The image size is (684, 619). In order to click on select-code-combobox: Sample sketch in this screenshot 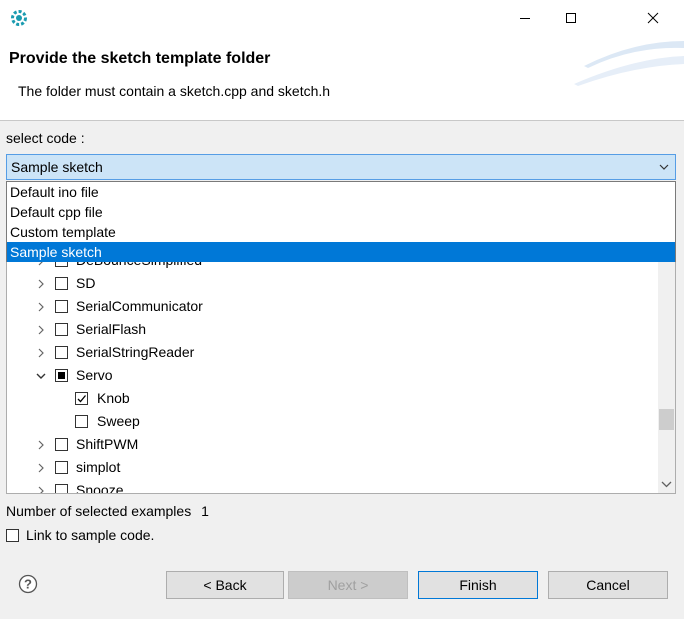, I will do `click(341, 167)`.